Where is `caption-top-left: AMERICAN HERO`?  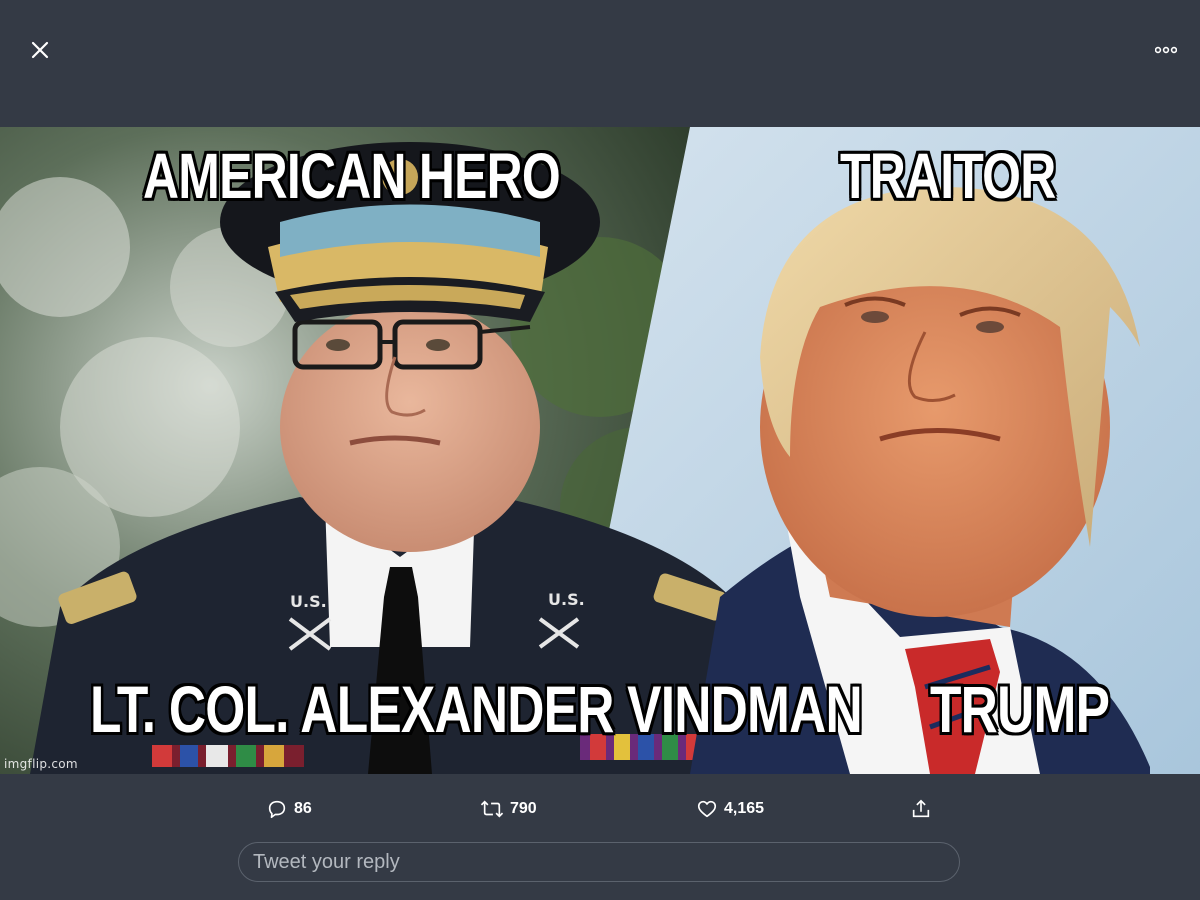
caption-top-left: AMERICAN HERO is located at coordinates (352, 176).